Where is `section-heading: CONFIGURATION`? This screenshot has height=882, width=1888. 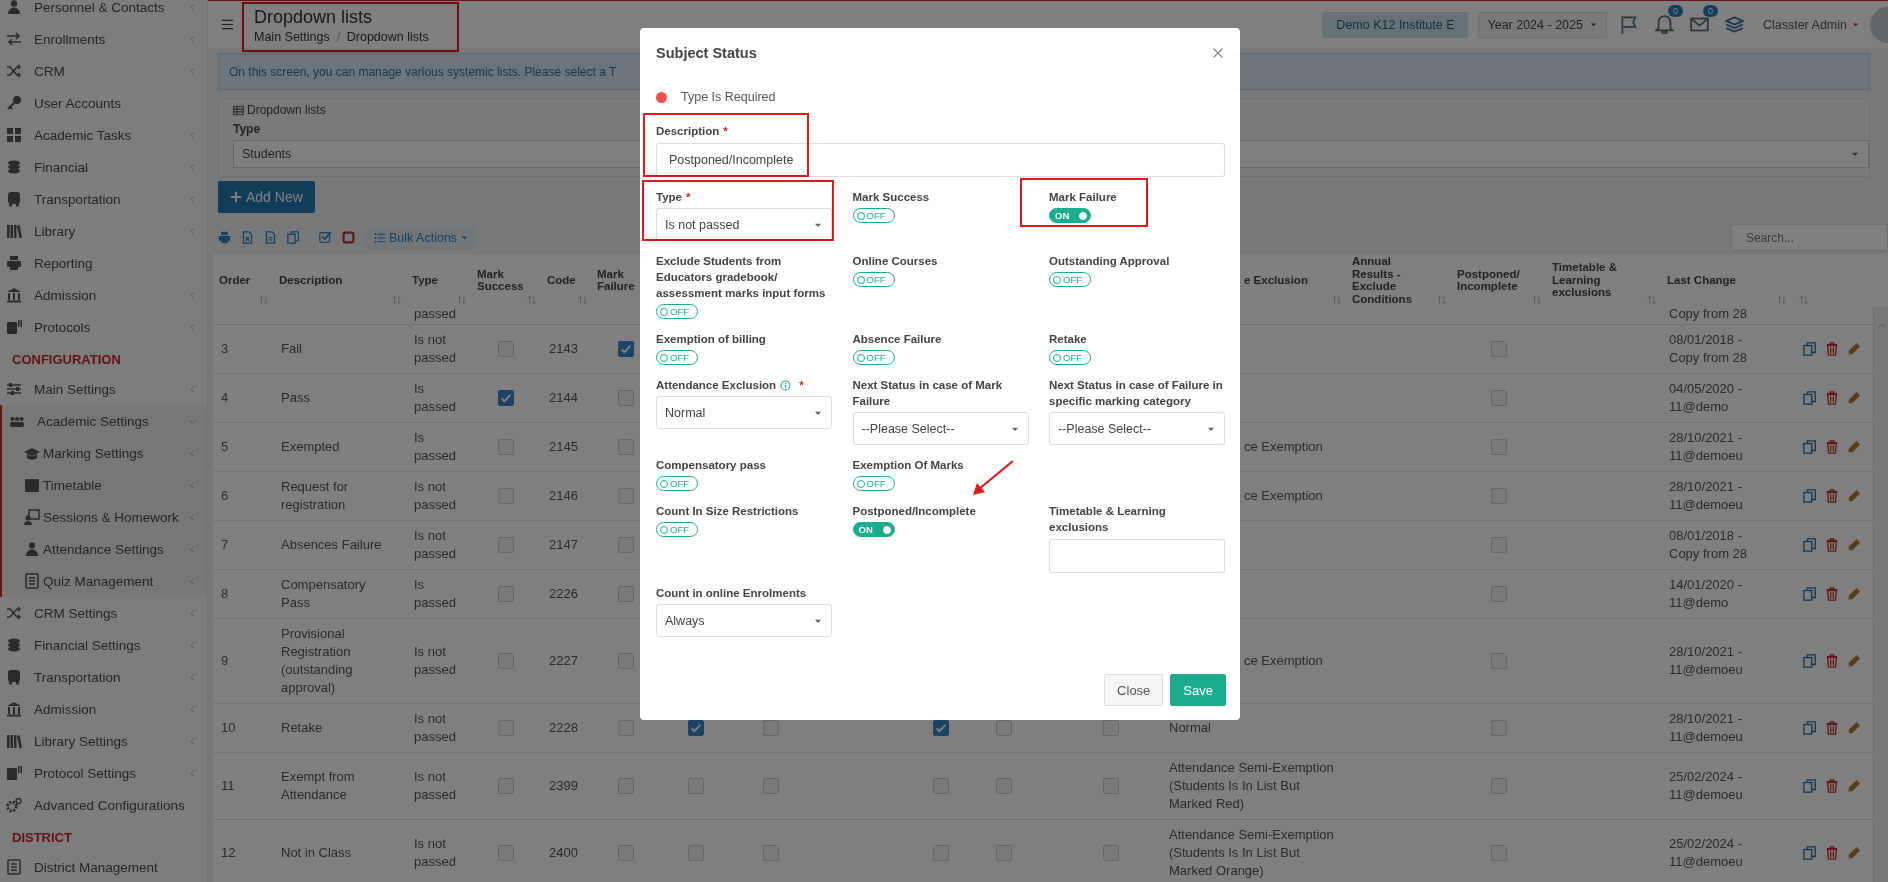 section-heading: CONFIGURATION is located at coordinates (66, 360).